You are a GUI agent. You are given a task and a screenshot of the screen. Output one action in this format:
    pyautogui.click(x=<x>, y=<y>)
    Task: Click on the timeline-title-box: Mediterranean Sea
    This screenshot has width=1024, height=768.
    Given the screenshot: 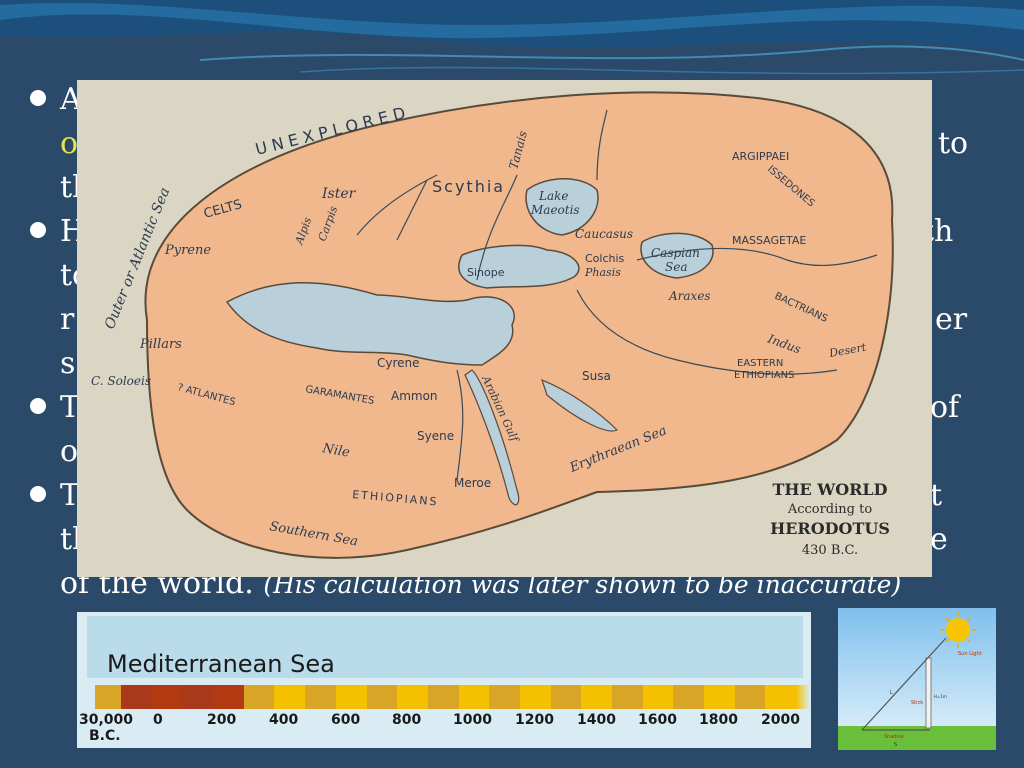 What is the action you would take?
    pyautogui.click(x=445, y=647)
    